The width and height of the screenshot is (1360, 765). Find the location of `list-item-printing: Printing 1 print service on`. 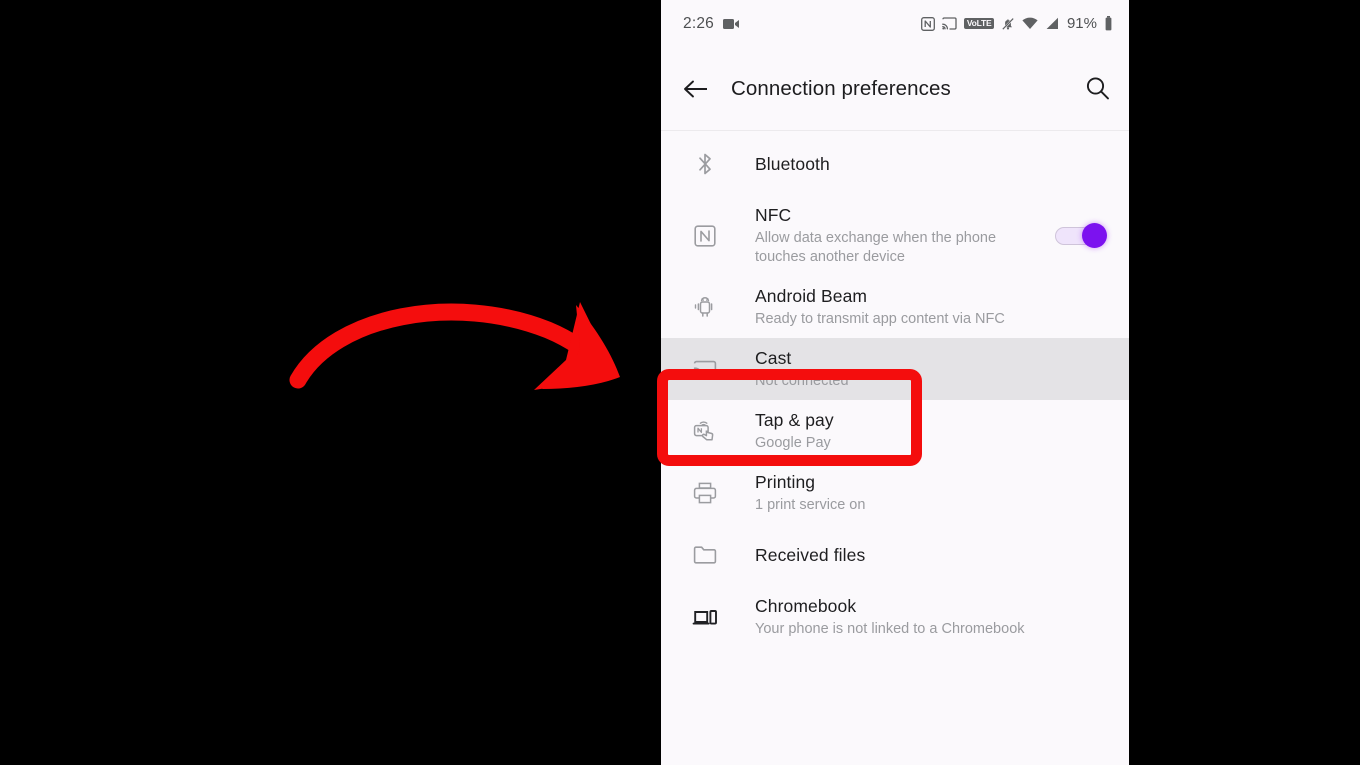

list-item-printing: Printing 1 print service on is located at coordinates (895, 493).